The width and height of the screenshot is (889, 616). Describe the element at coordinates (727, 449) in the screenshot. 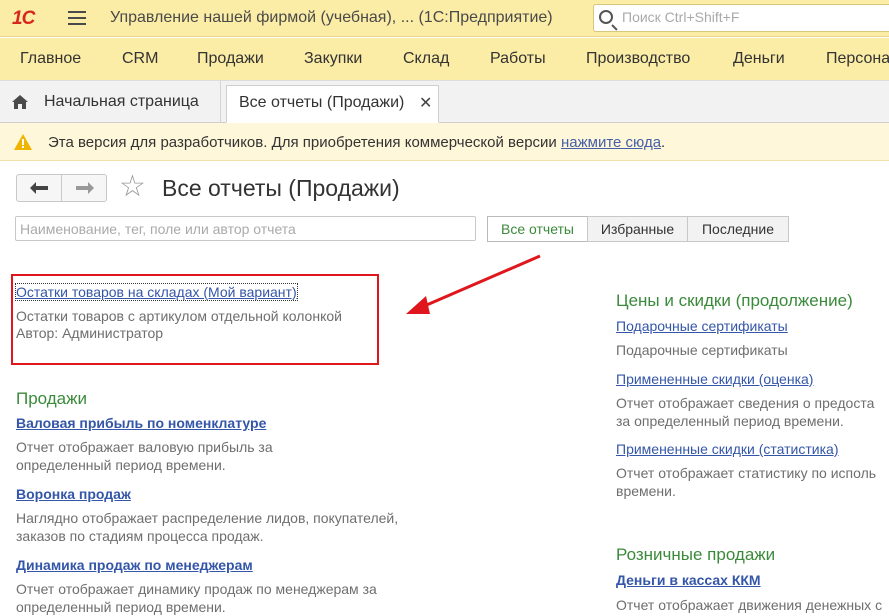

I see `report-link-discounts-statistics: Примененные скидки (статистика)` at that location.